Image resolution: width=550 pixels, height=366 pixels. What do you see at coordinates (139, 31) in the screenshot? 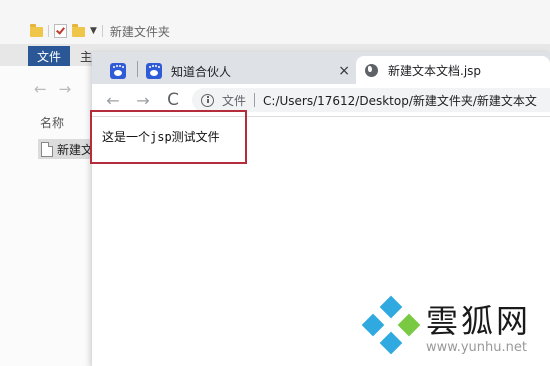
I see `explorer-window-title: 新建文件夹` at bounding box center [139, 31].